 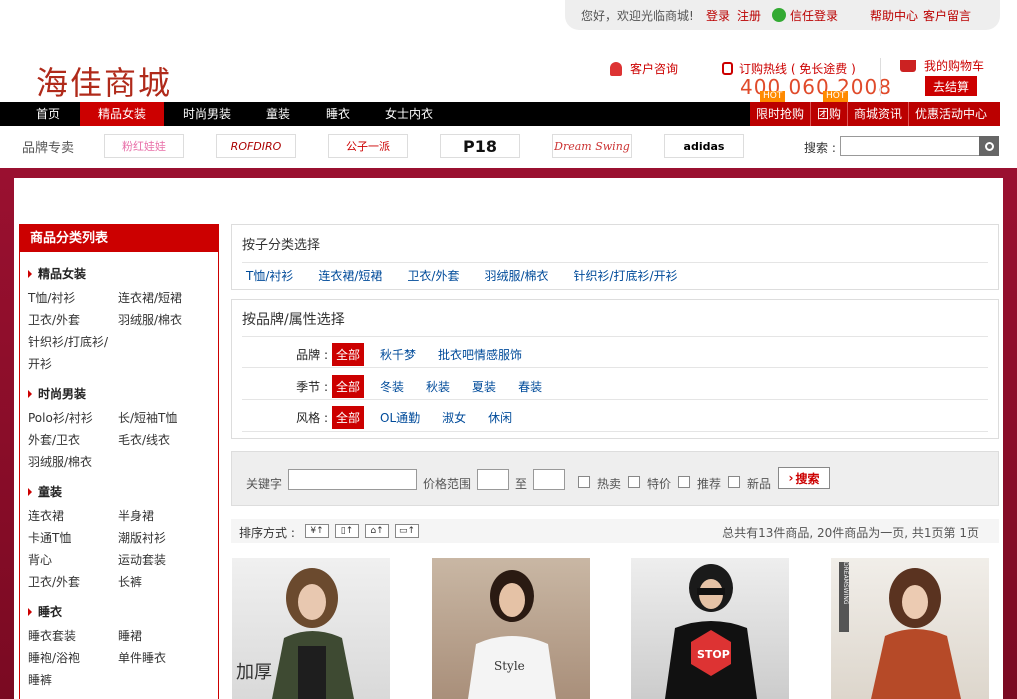 I want to click on nav-news: 商城资讯, so click(x=877, y=114).